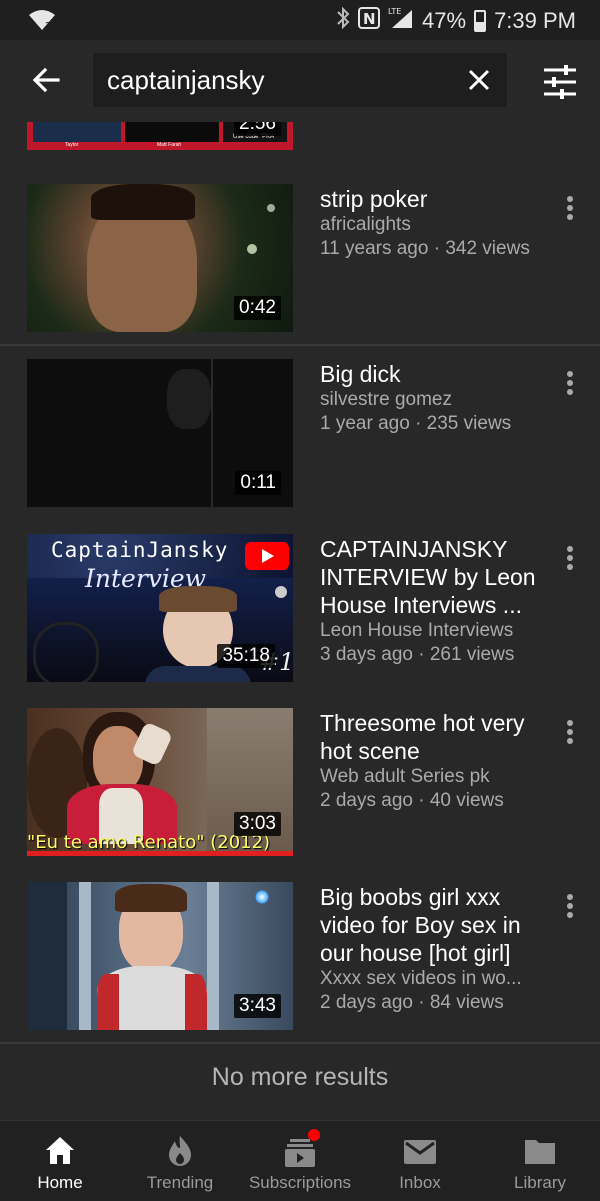 This screenshot has width=600, height=1201. What do you see at coordinates (160, 782) in the screenshot?
I see `video-thumbnail: "Eu te amo Renato" (2012) 3:03` at bounding box center [160, 782].